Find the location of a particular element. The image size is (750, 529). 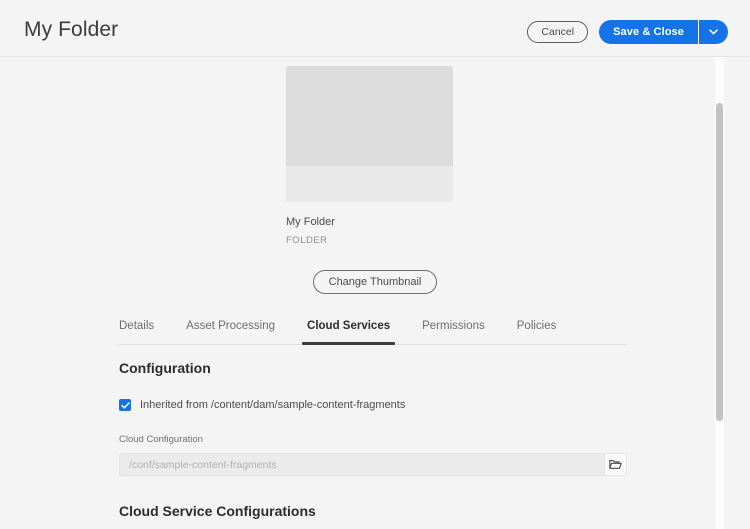

thumbnail-image-lower is located at coordinates (369, 184).